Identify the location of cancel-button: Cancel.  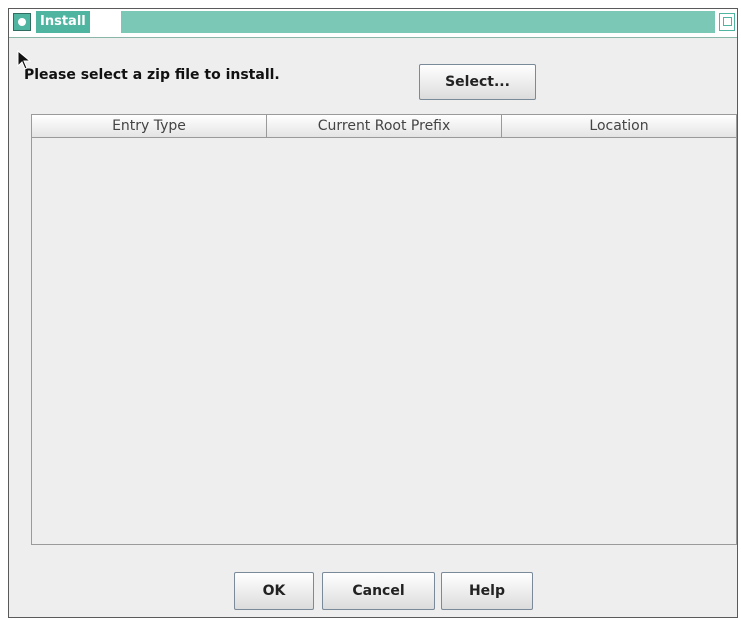
(378, 591).